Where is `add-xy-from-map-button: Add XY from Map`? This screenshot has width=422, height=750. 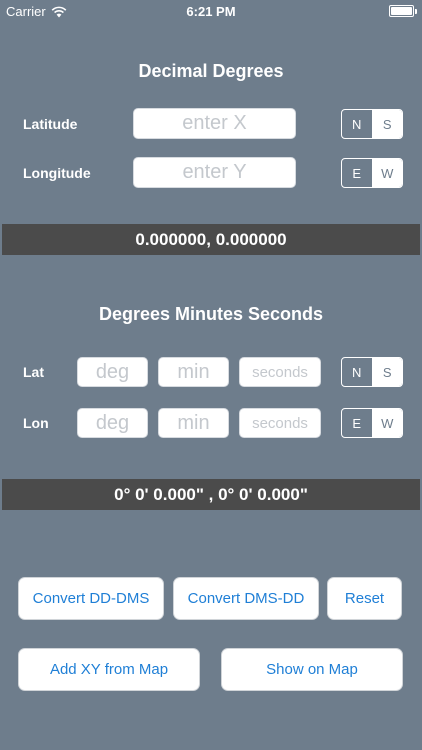
add-xy-from-map-button: Add XY from Map is located at coordinates (109, 669).